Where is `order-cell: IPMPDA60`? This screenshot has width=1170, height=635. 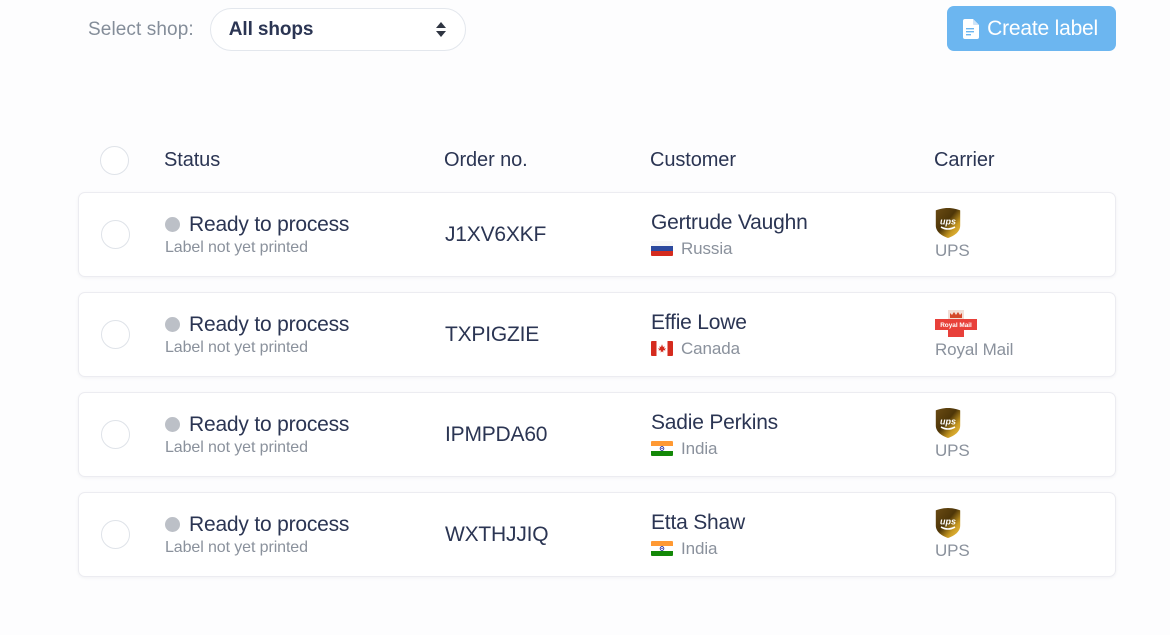
order-cell: IPMPDA60 is located at coordinates (548, 435).